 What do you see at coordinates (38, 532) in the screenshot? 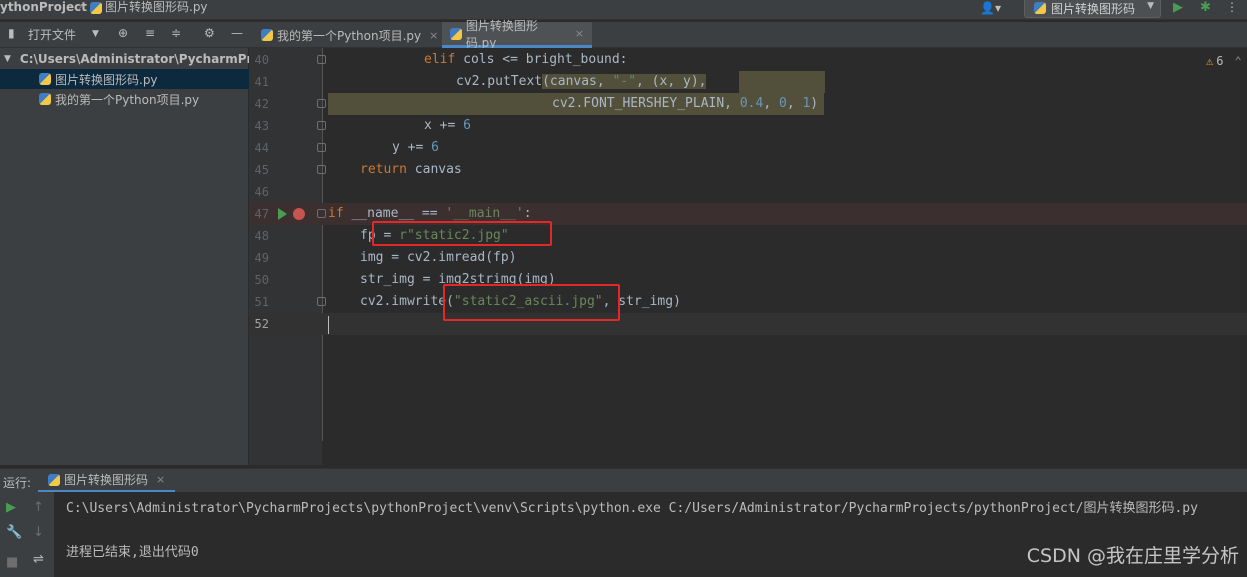
I see `scroll-down-icon: ↓` at bounding box center [38, 532].